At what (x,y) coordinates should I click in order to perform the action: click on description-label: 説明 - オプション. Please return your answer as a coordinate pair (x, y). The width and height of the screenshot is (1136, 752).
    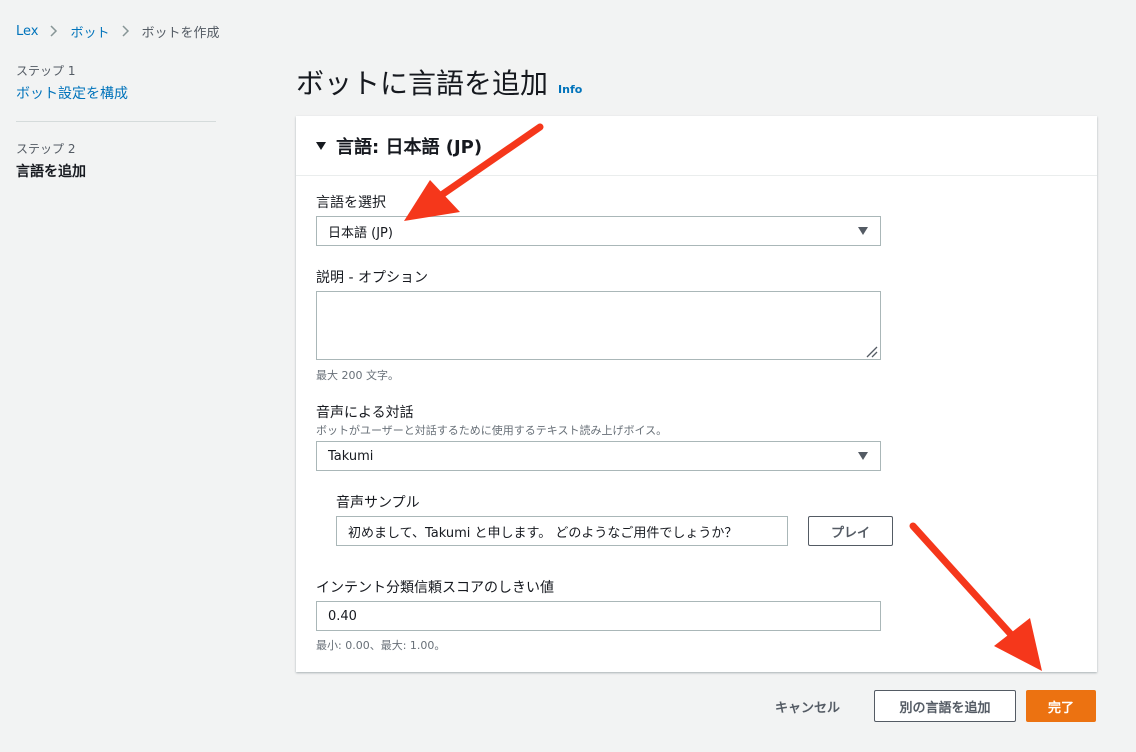
    Looking at the image, I should click on (372, 278).